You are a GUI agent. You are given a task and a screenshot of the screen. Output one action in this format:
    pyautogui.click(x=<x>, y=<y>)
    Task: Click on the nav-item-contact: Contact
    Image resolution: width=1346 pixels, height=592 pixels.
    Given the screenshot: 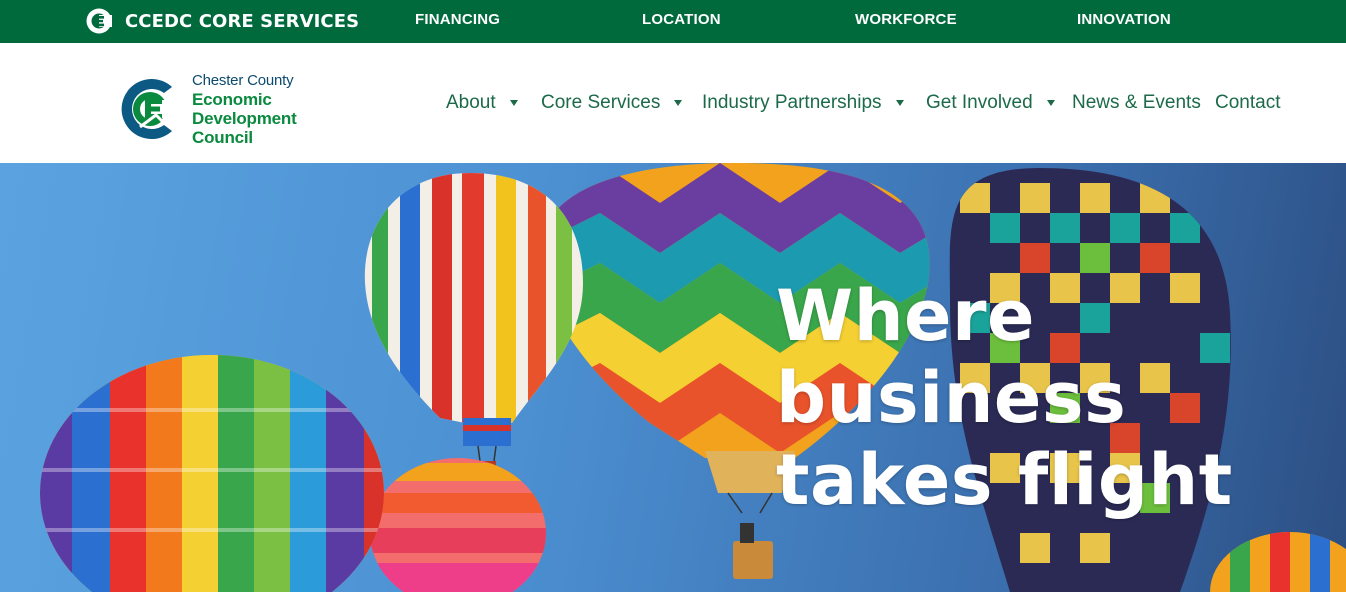 What is the action you would take?
    pyautogui.click(x=1247, y=103)
    